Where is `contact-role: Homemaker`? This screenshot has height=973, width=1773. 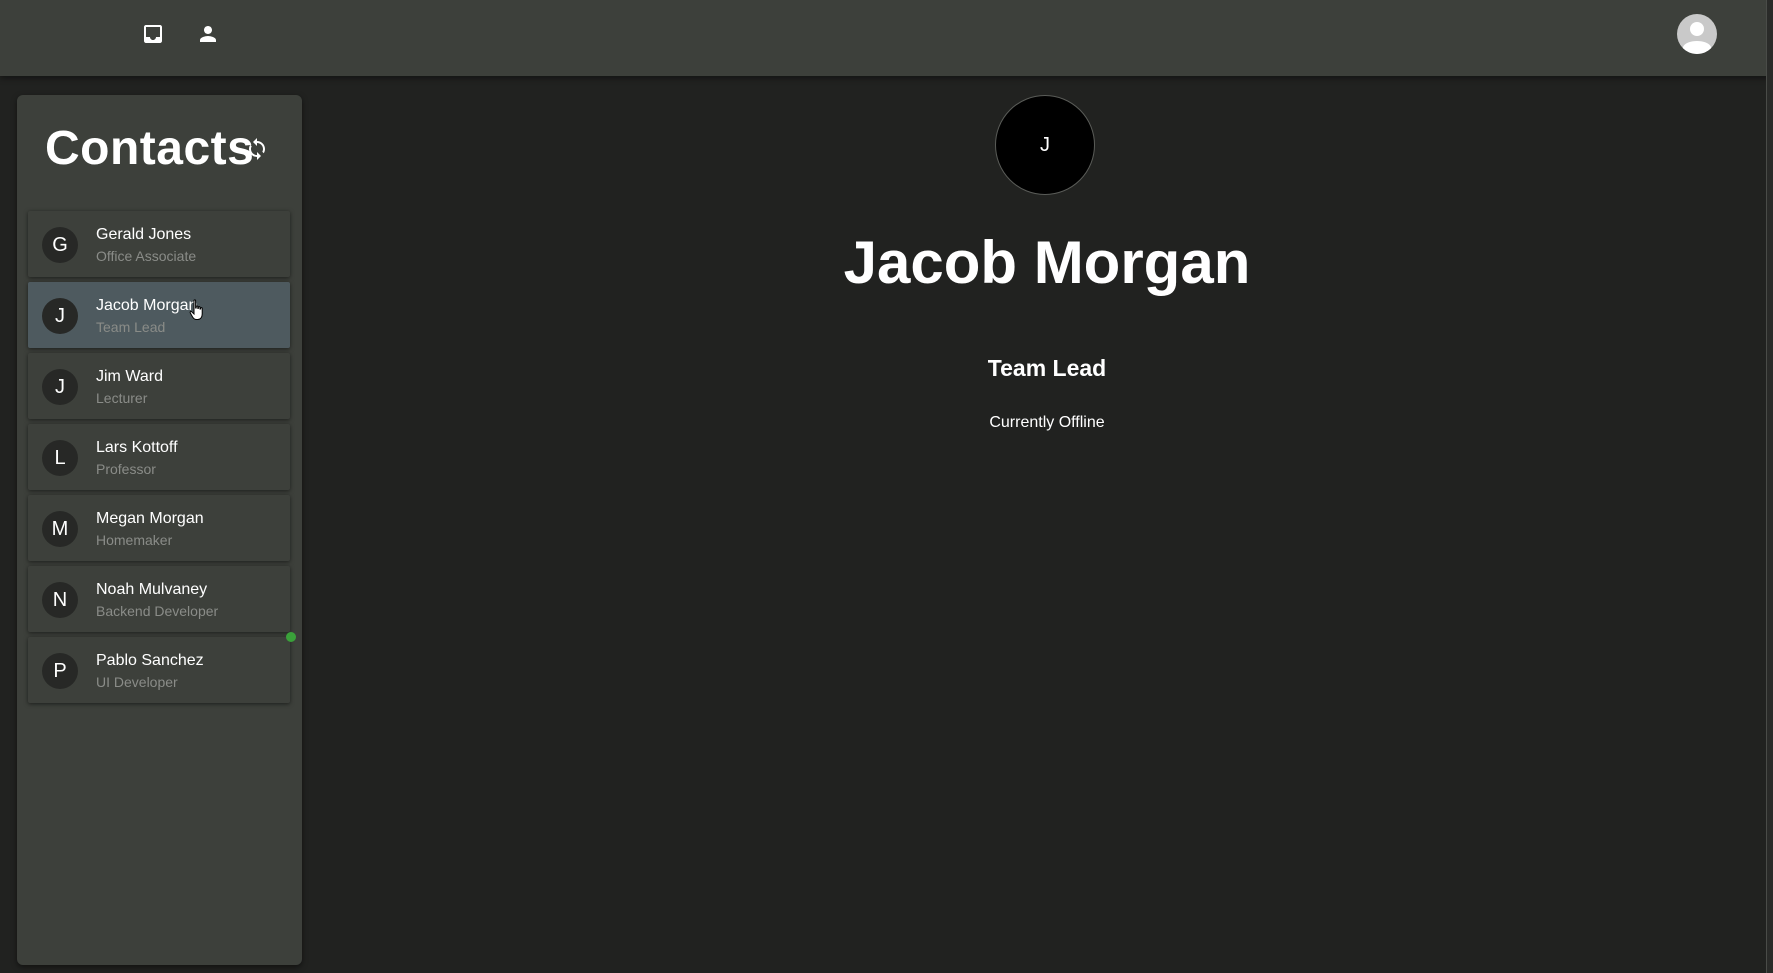
contact-role: Homemaker is located at coordinates (134, 540).